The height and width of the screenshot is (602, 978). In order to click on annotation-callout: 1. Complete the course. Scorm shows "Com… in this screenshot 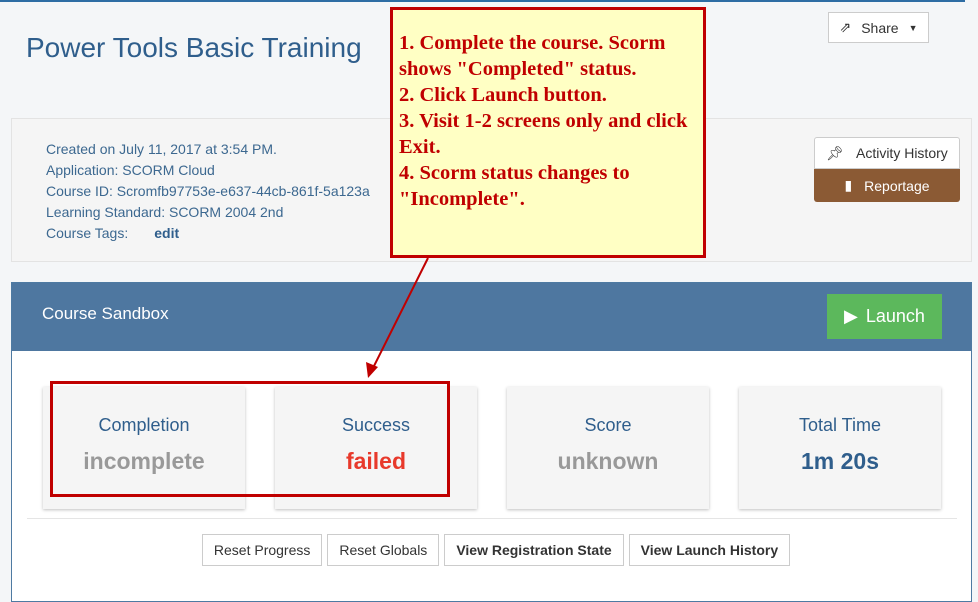, I will do `click(548, 132)`.